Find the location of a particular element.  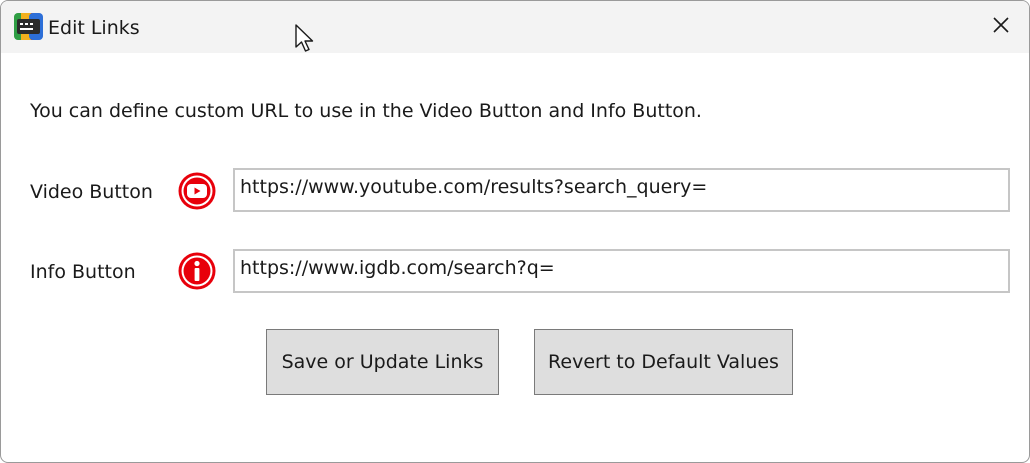

close-icon is located at coordinates (1001, 27).